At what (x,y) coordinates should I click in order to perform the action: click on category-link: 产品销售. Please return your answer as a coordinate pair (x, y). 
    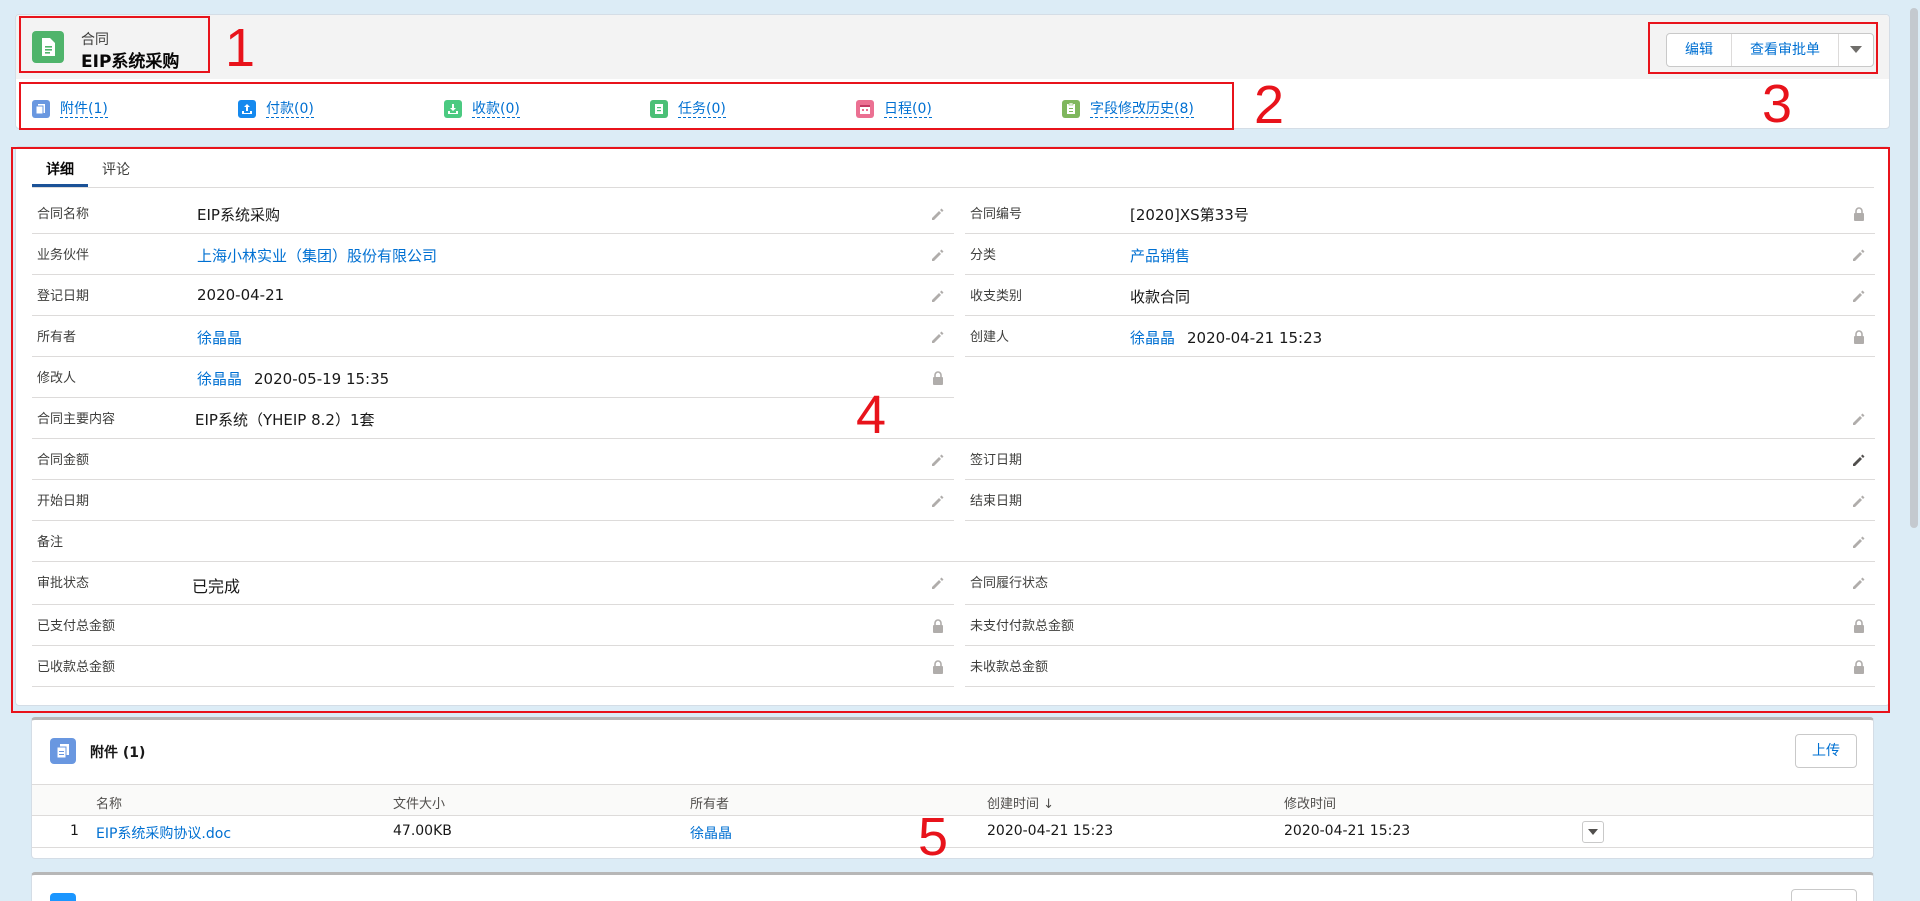
    Looking at the image, I should click on (1160, 255).